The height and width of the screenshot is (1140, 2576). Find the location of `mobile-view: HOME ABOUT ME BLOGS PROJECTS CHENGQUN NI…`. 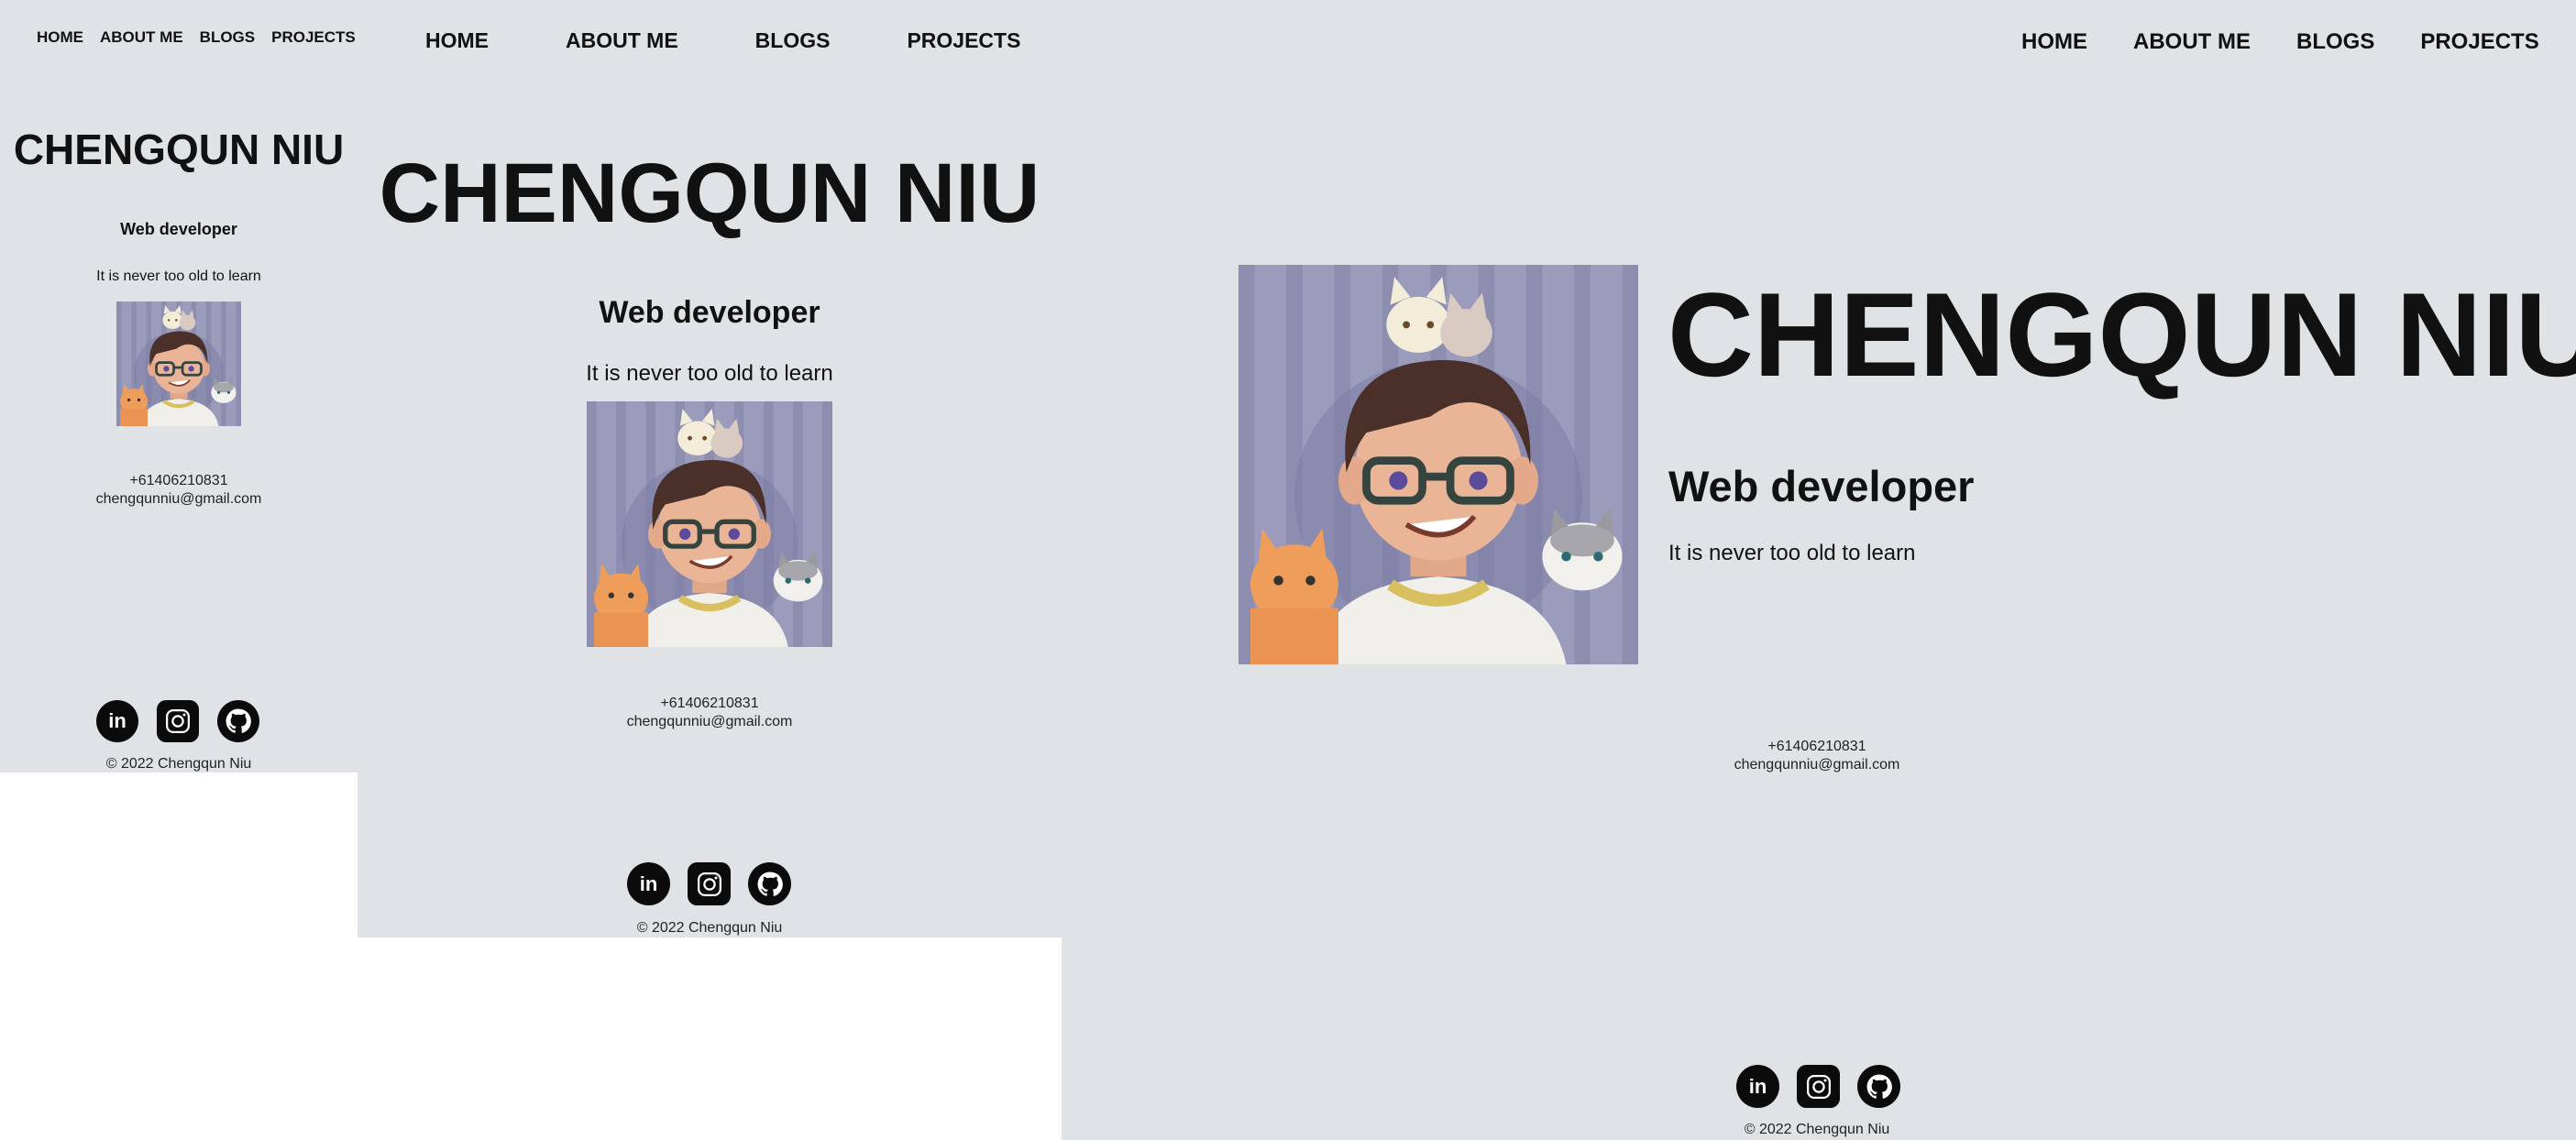

mobile-view: HOME ABOUT ME BLOGS PROJECTS CHENGQUN NI… is located at coordinates (179, 386).